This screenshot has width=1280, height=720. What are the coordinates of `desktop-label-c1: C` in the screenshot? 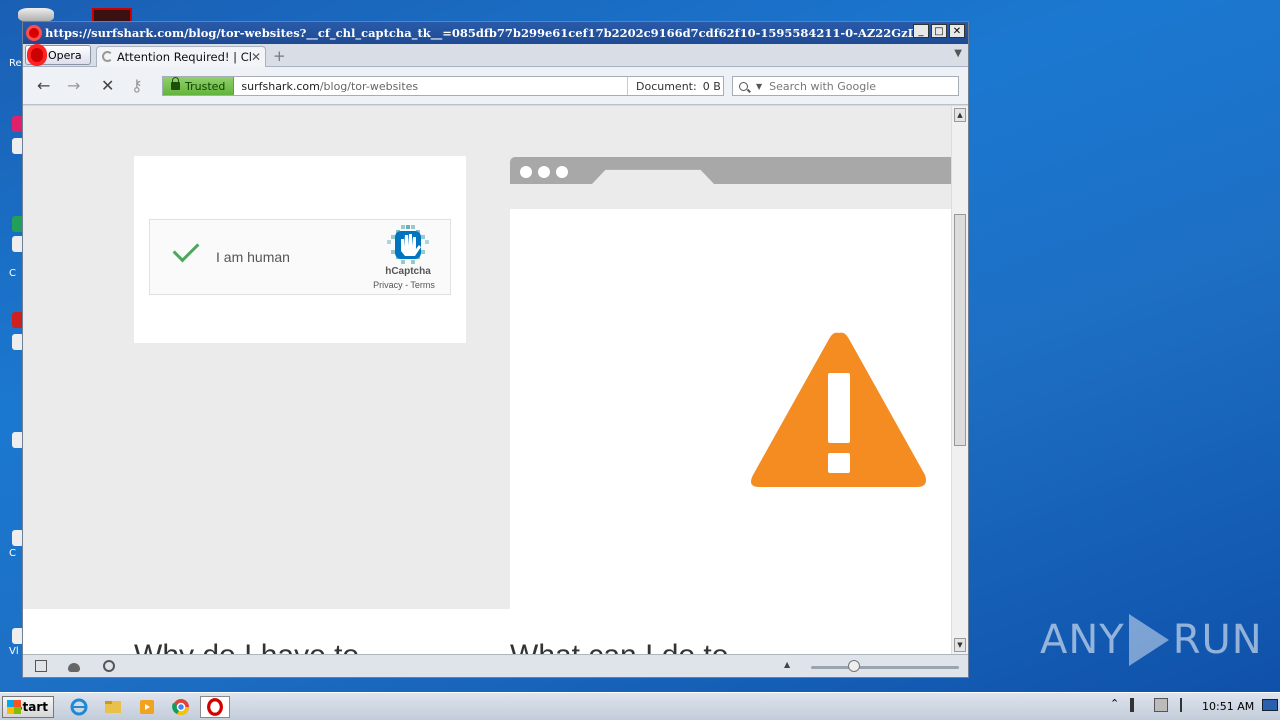 It's located at (12, 273).